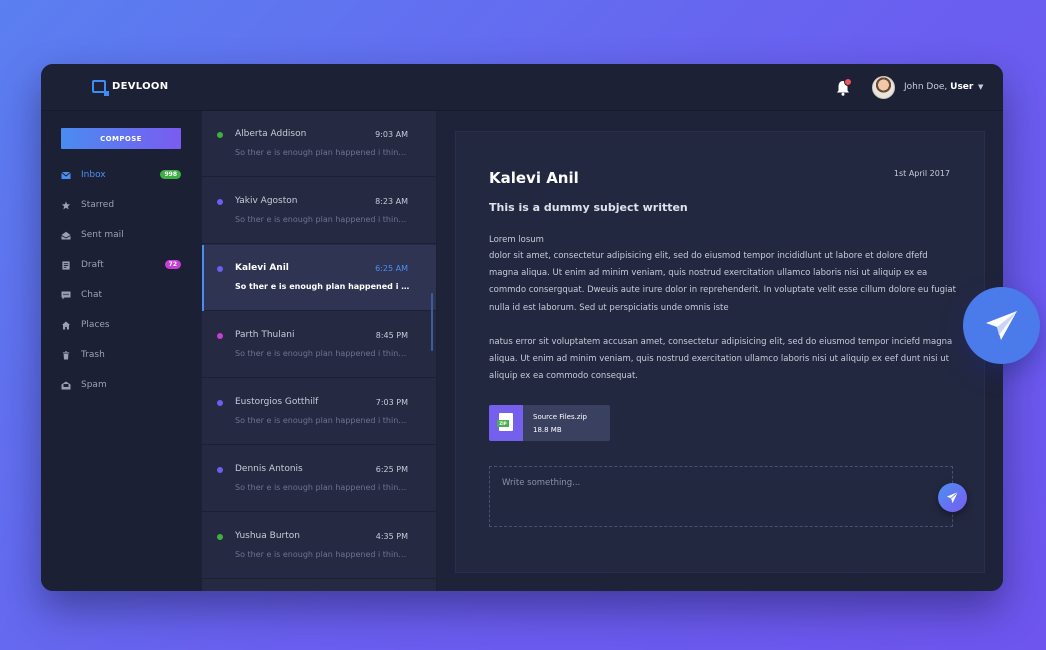  Describe the element at coordinates (262, 268) in the screenshot. I see `message-sender: Kalevi Anil` at that location.